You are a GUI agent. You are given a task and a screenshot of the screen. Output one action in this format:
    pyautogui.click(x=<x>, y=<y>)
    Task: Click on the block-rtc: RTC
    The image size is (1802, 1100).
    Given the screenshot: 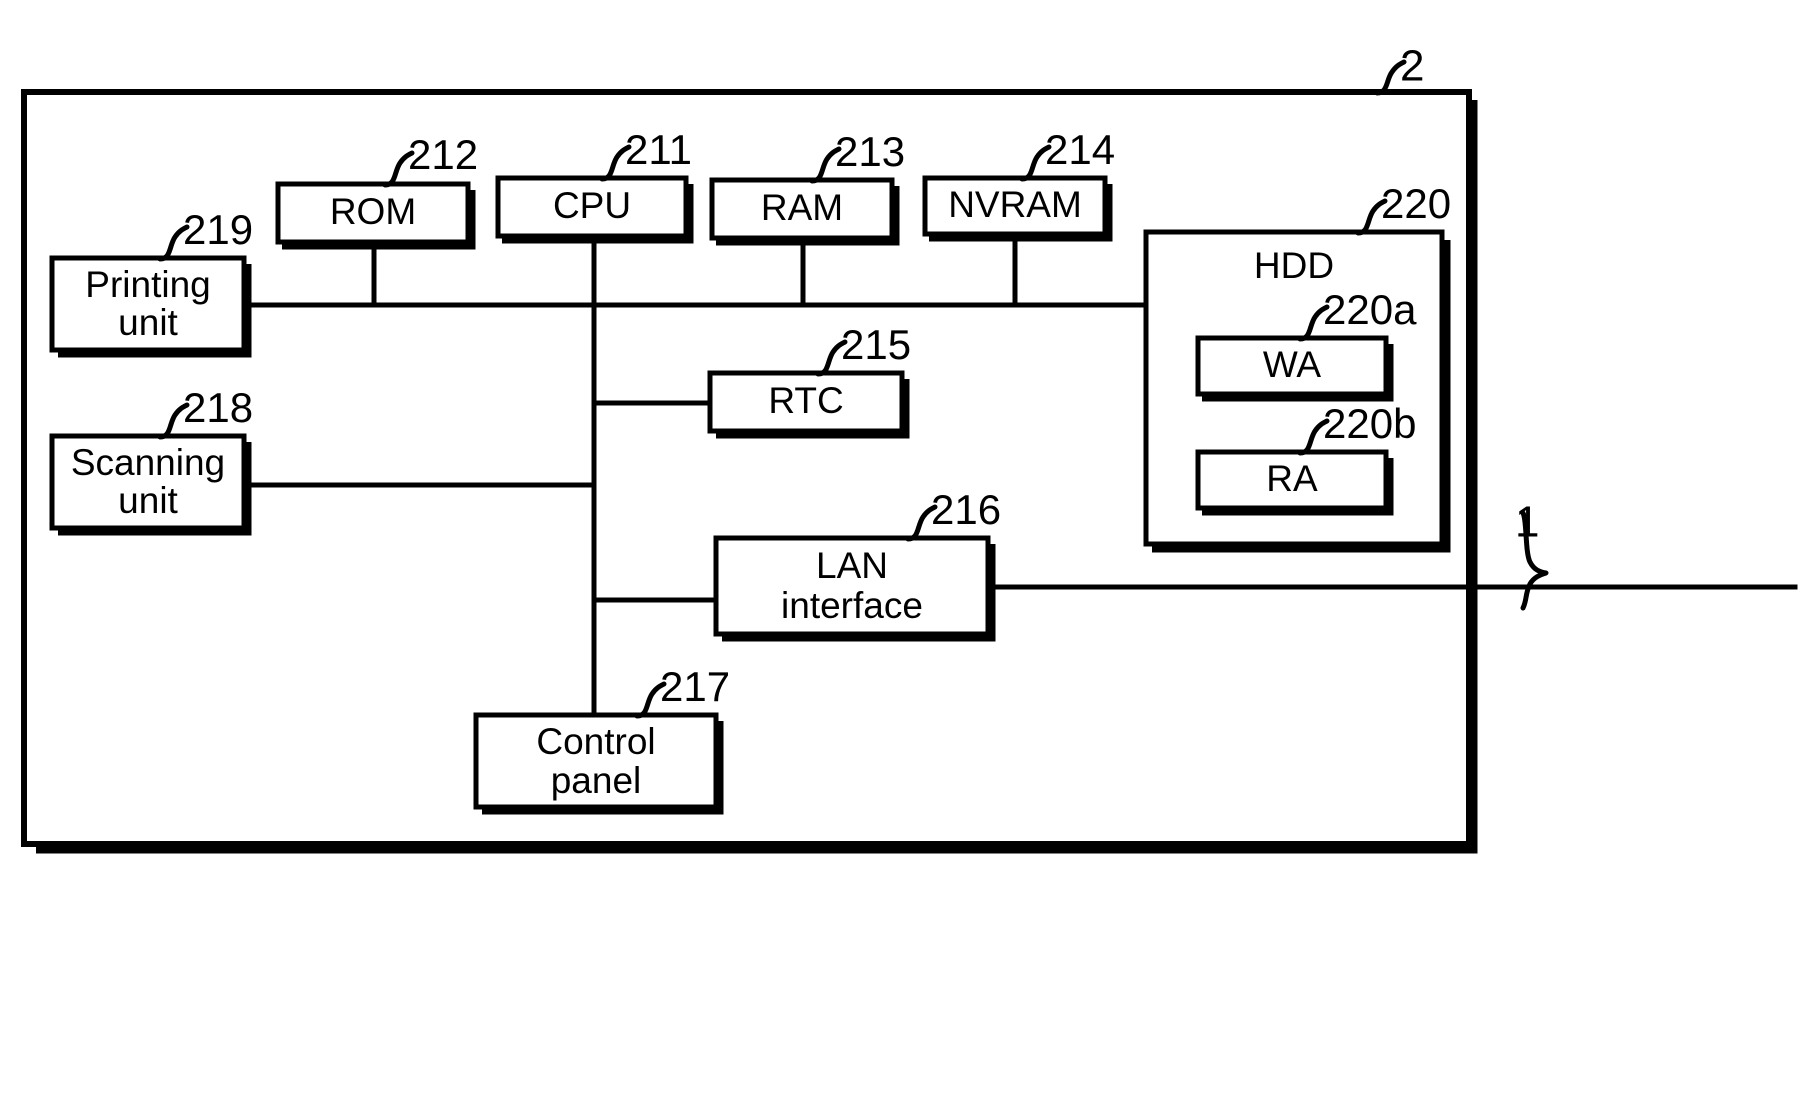 What is the action you would take?
    pyautogui.click(x=808, y=404)
    